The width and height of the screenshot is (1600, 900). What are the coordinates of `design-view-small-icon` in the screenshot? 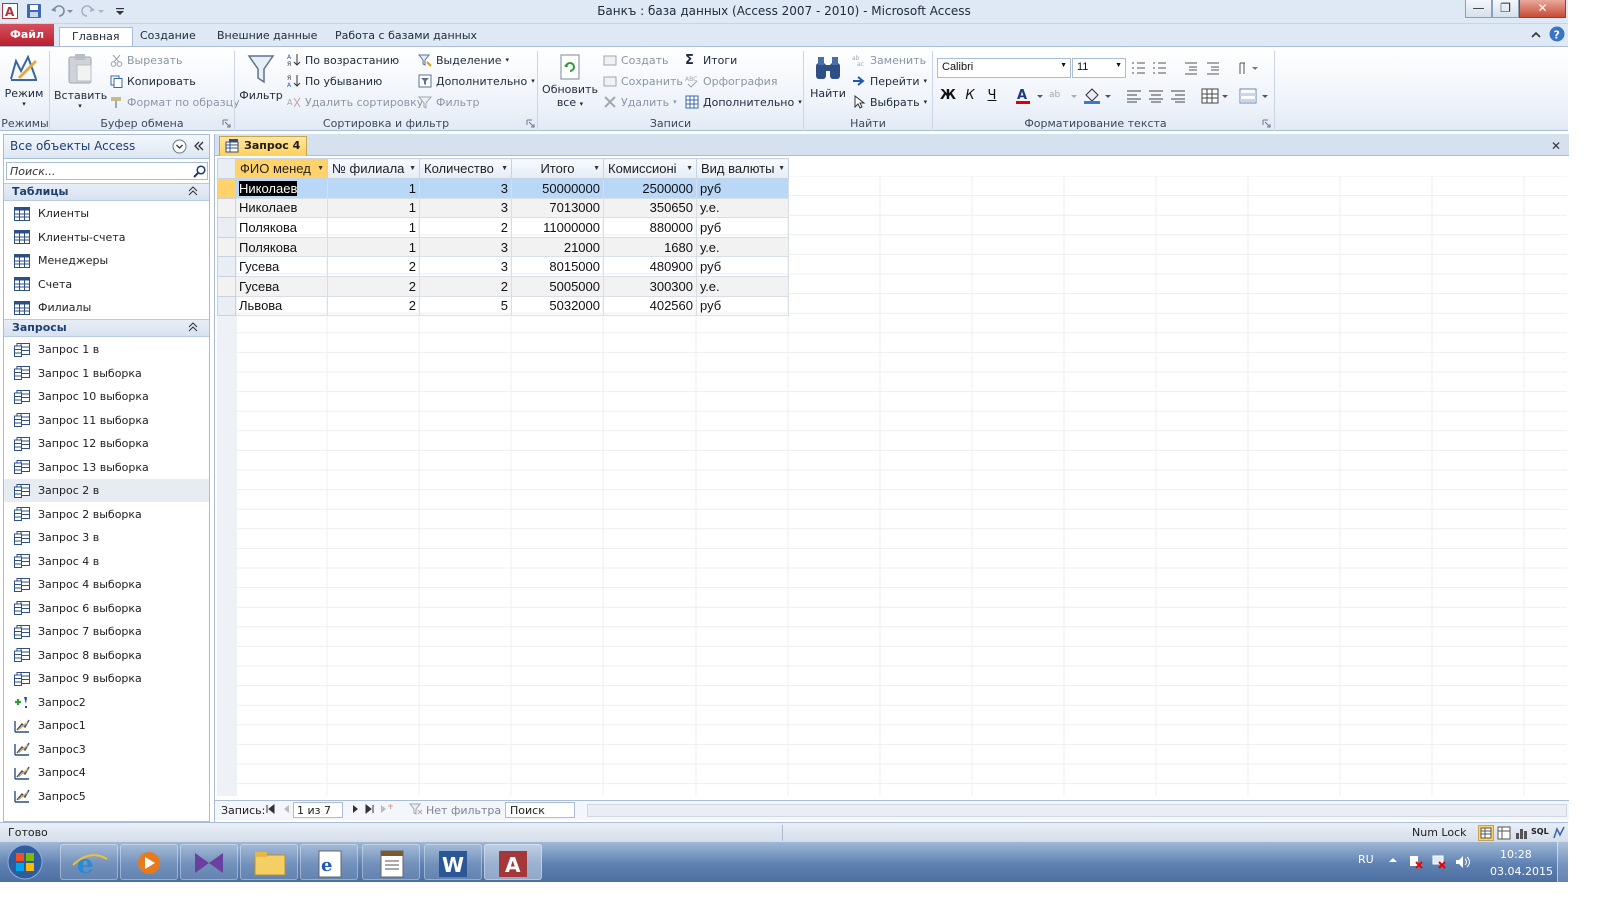 It's located at (1559, 833).